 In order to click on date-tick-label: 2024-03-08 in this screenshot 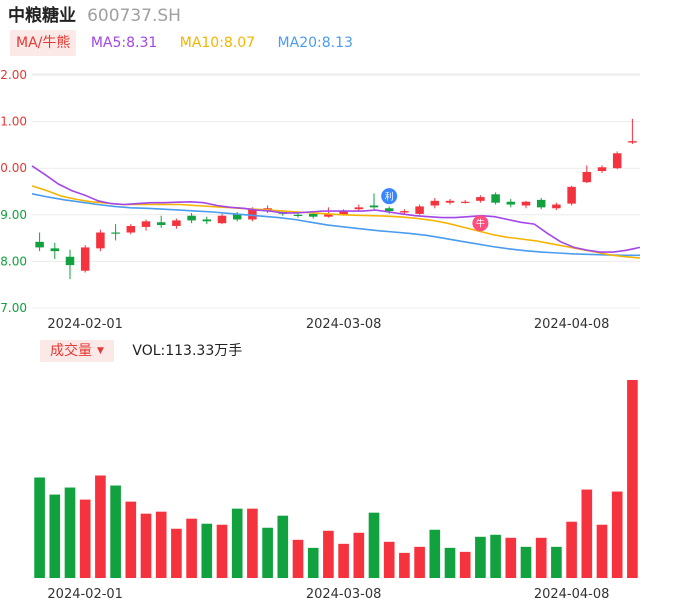, I will do `click(344, 324)`.